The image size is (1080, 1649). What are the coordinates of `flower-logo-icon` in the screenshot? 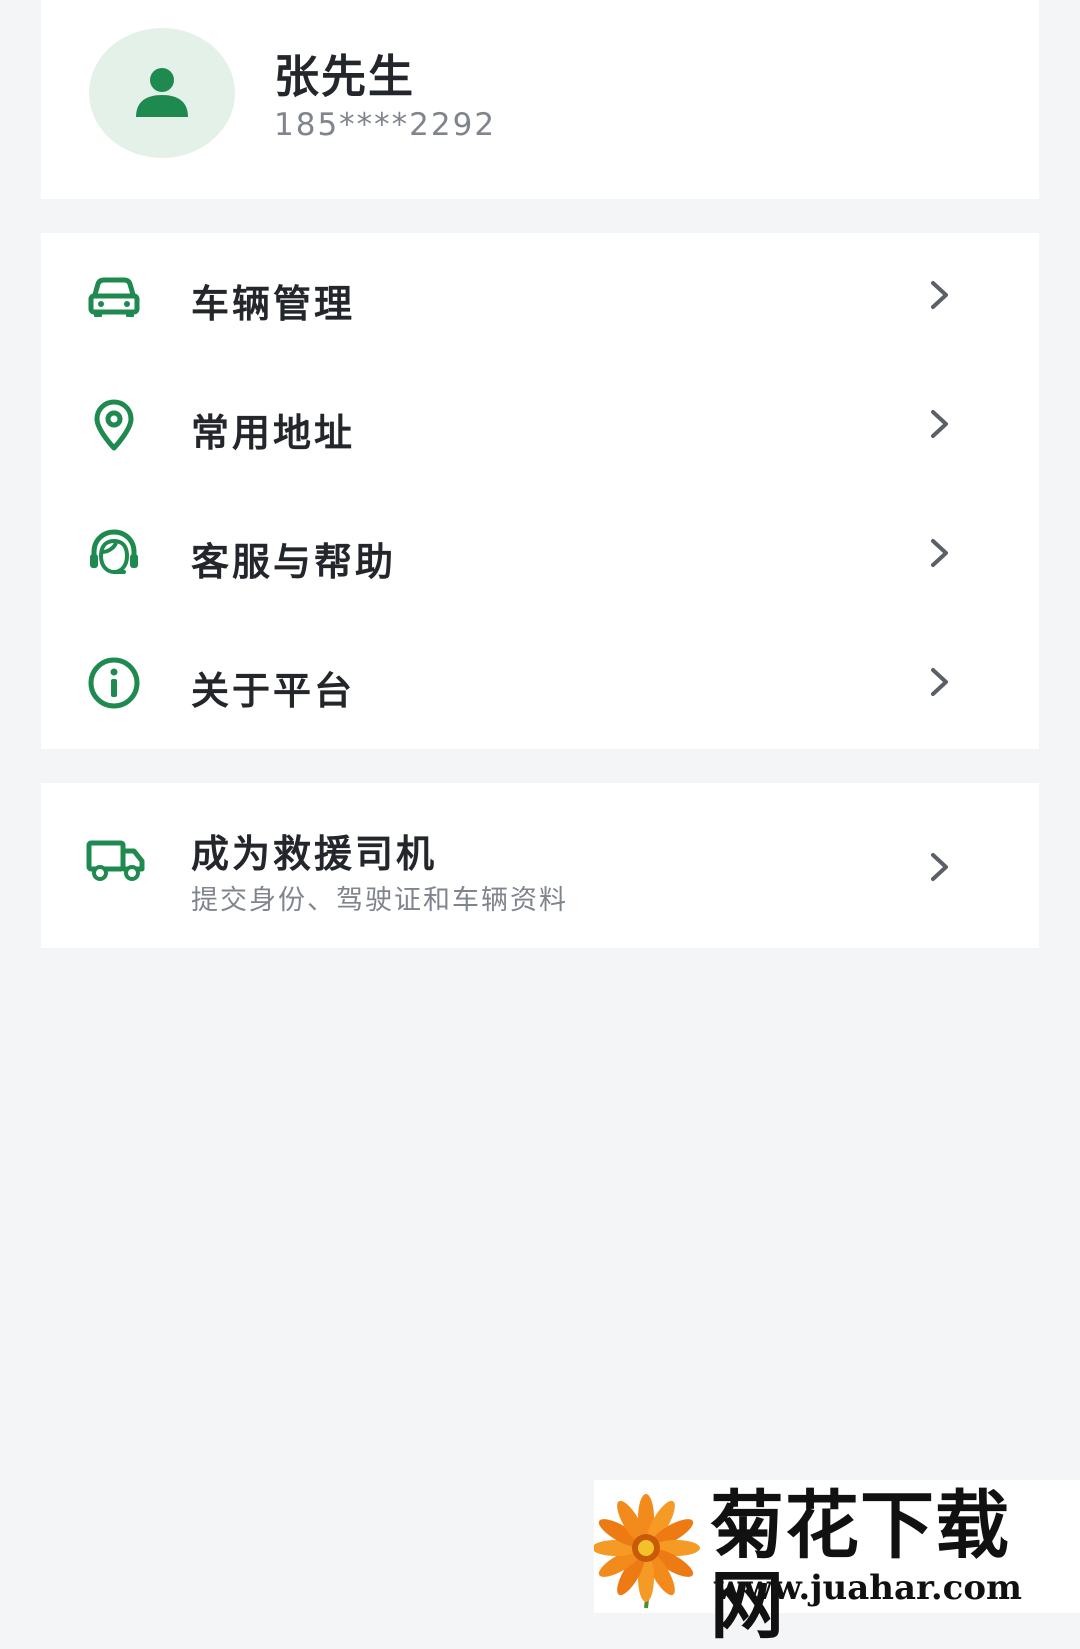 It's located at (647, 1551).